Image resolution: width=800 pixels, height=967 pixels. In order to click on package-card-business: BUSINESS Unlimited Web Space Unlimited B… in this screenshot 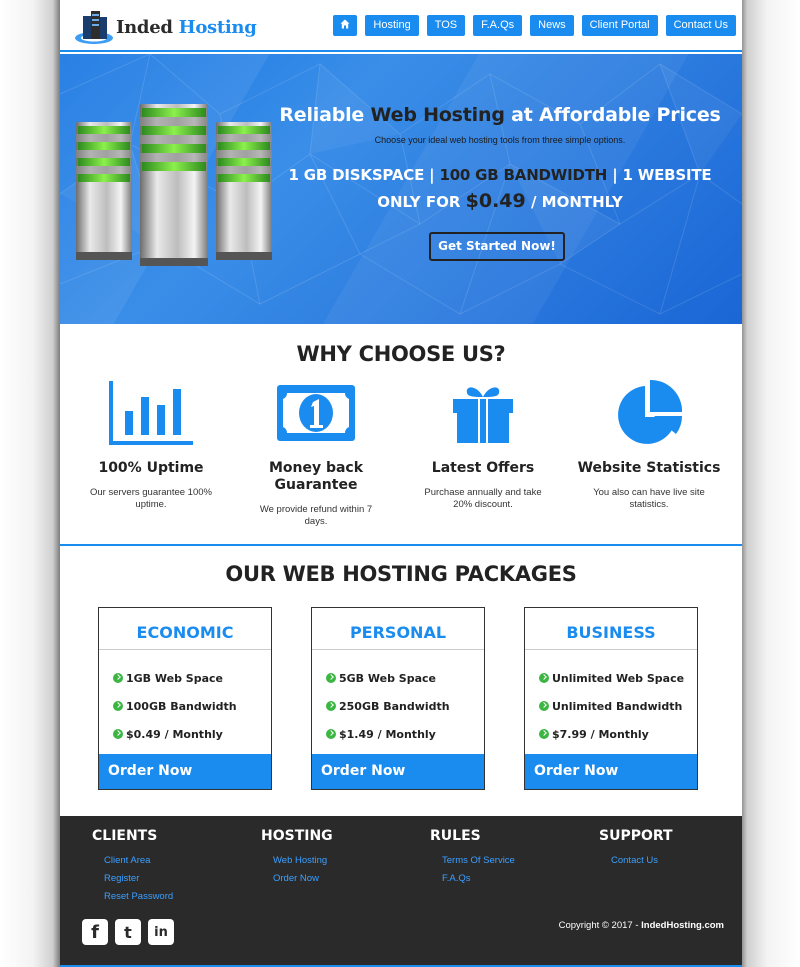, I will do `click(611, 698)`.